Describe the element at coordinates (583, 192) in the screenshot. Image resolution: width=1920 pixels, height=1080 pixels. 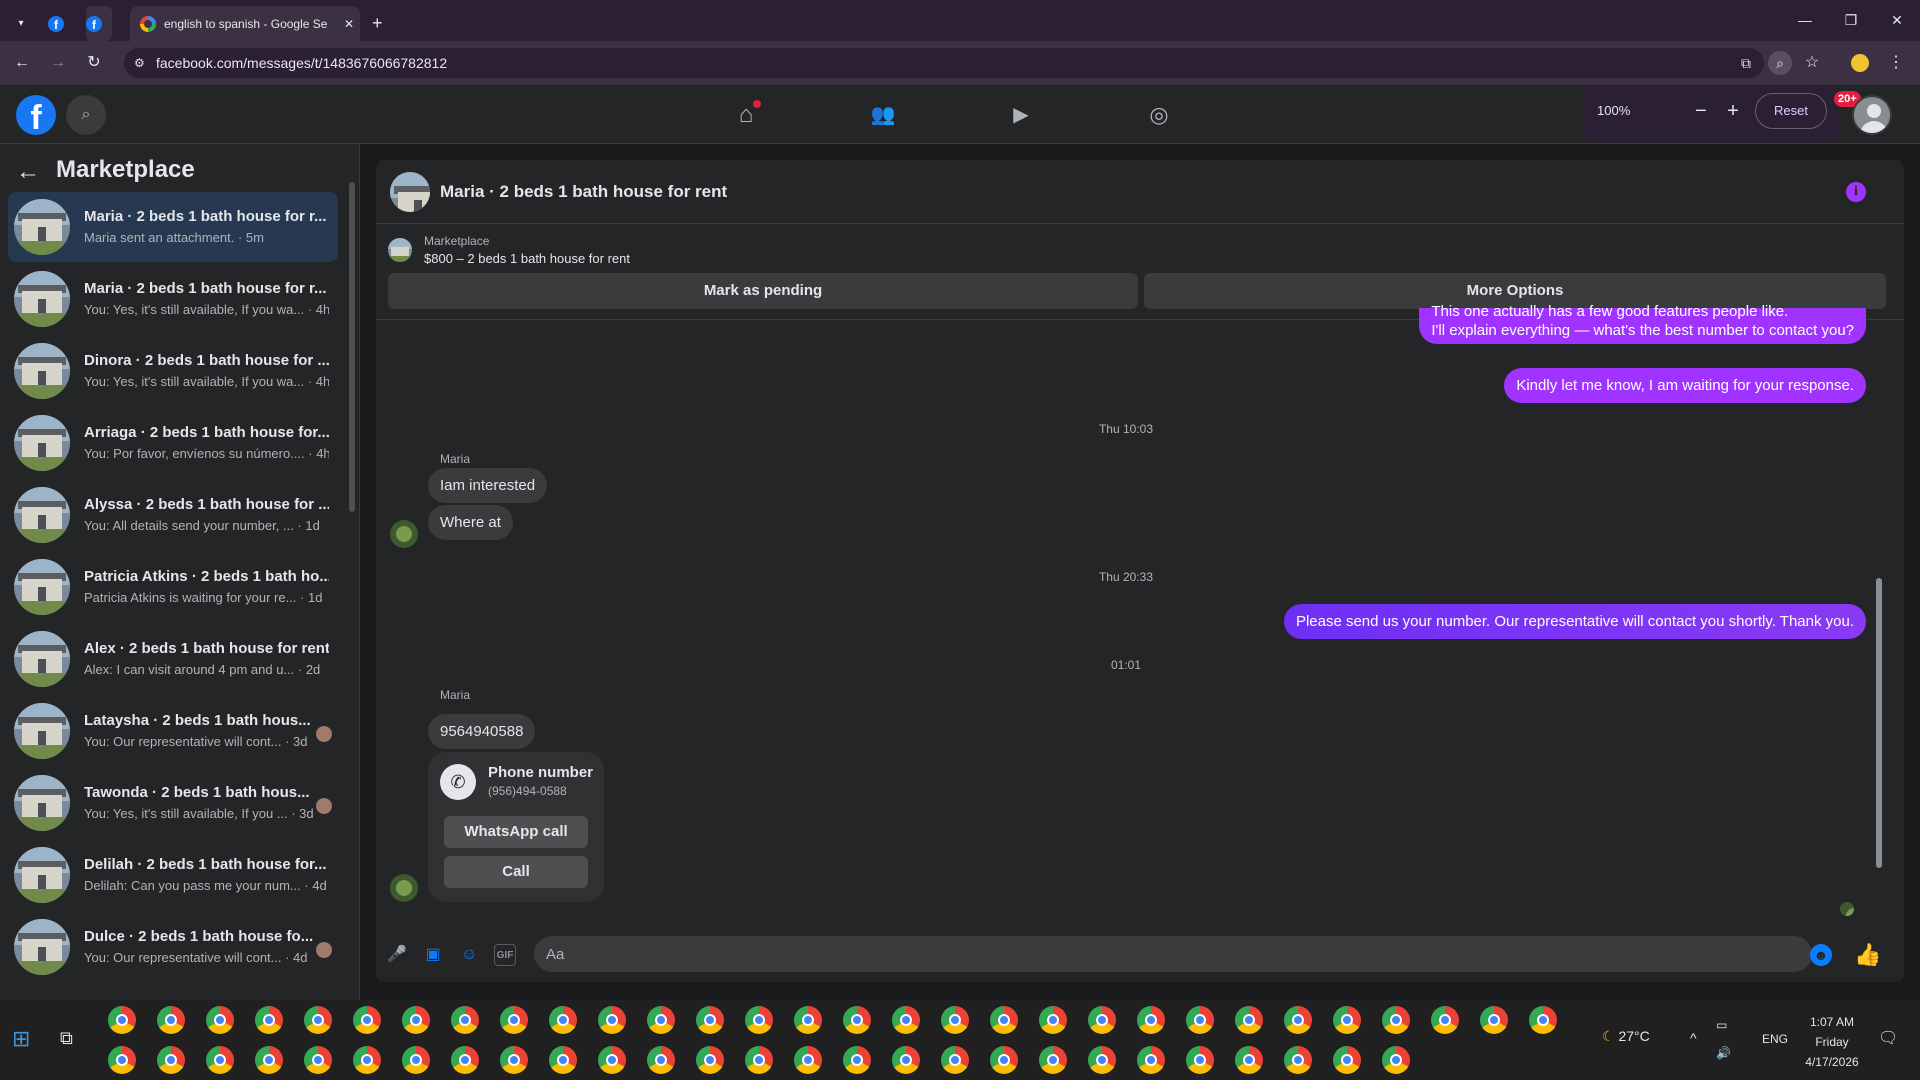
I see `chat-title: Maria · 2 beds 1 bath house for rent` at that location.